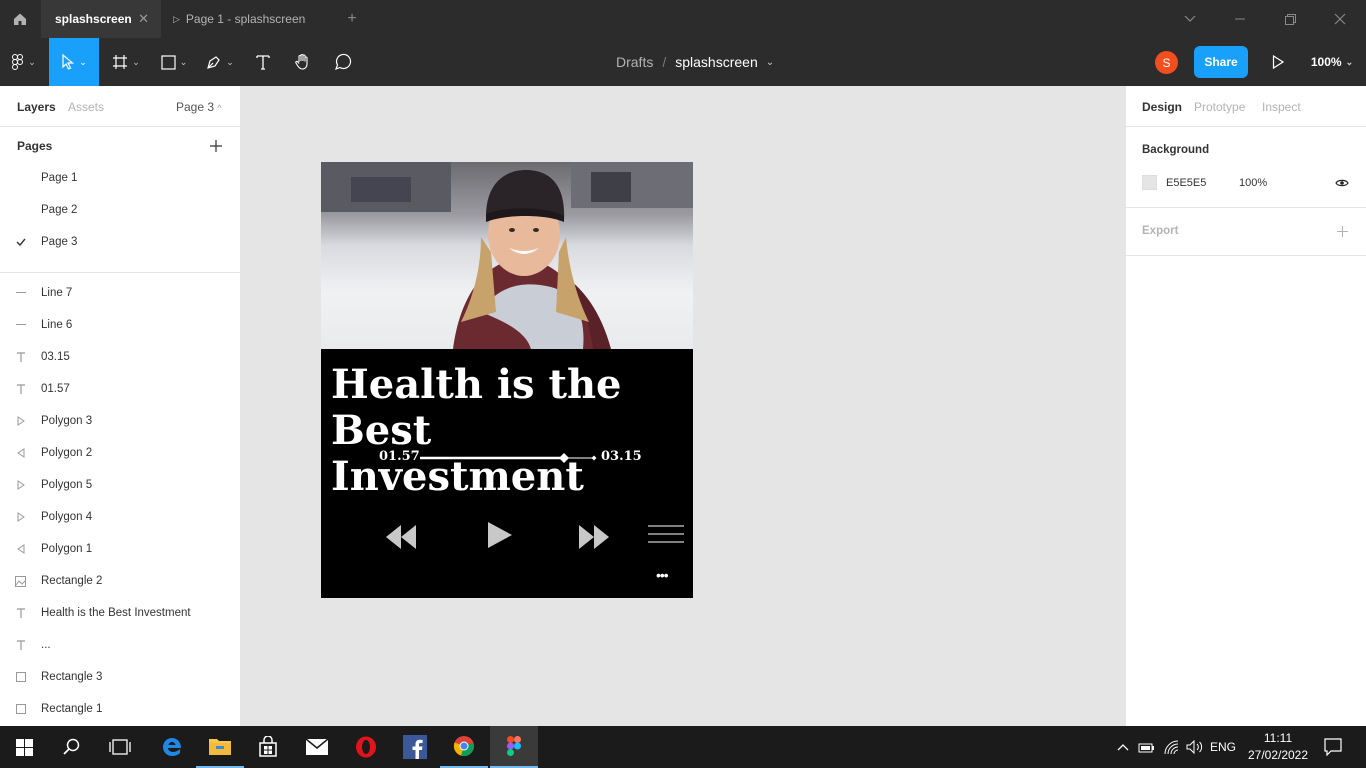 This screenshot has height=768, width=1366. I want to click on notifications-icon, so click(1333, 747).